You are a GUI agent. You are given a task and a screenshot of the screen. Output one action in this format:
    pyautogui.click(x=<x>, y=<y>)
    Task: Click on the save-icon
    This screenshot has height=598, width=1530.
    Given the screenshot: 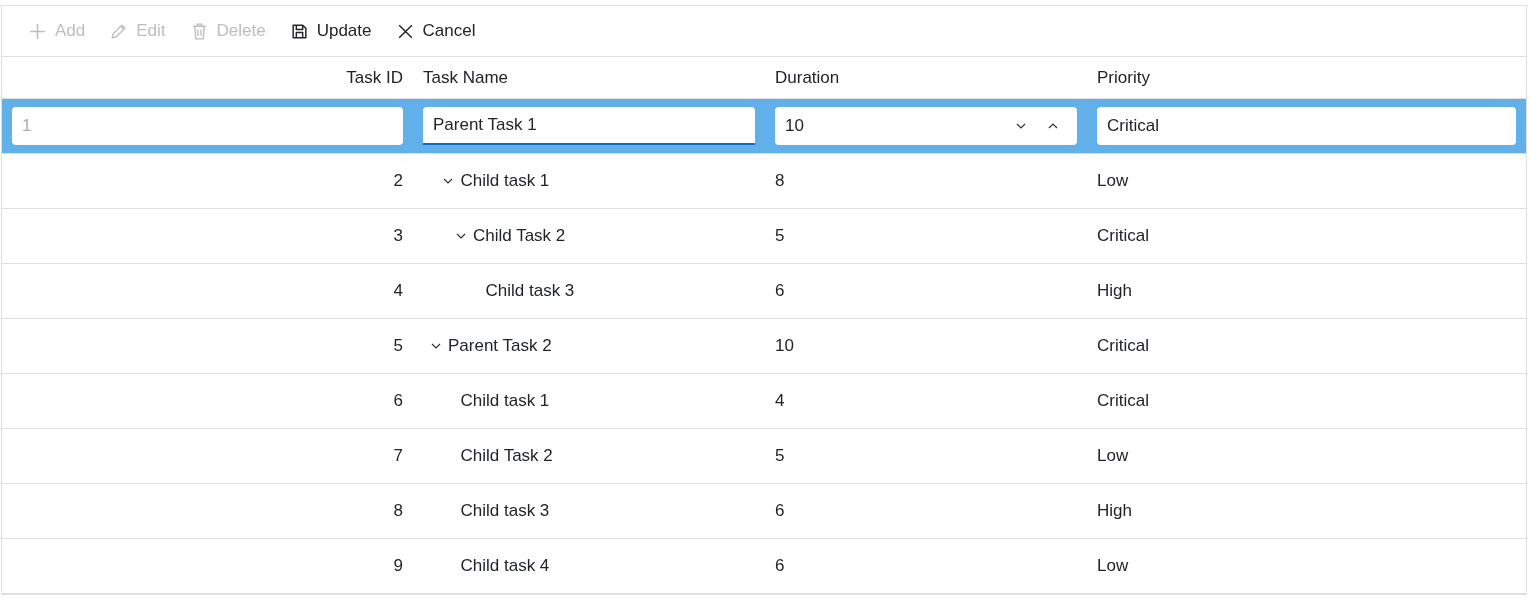 What is the action you would take?
    pyautogui.click(x=299, y=31)
    